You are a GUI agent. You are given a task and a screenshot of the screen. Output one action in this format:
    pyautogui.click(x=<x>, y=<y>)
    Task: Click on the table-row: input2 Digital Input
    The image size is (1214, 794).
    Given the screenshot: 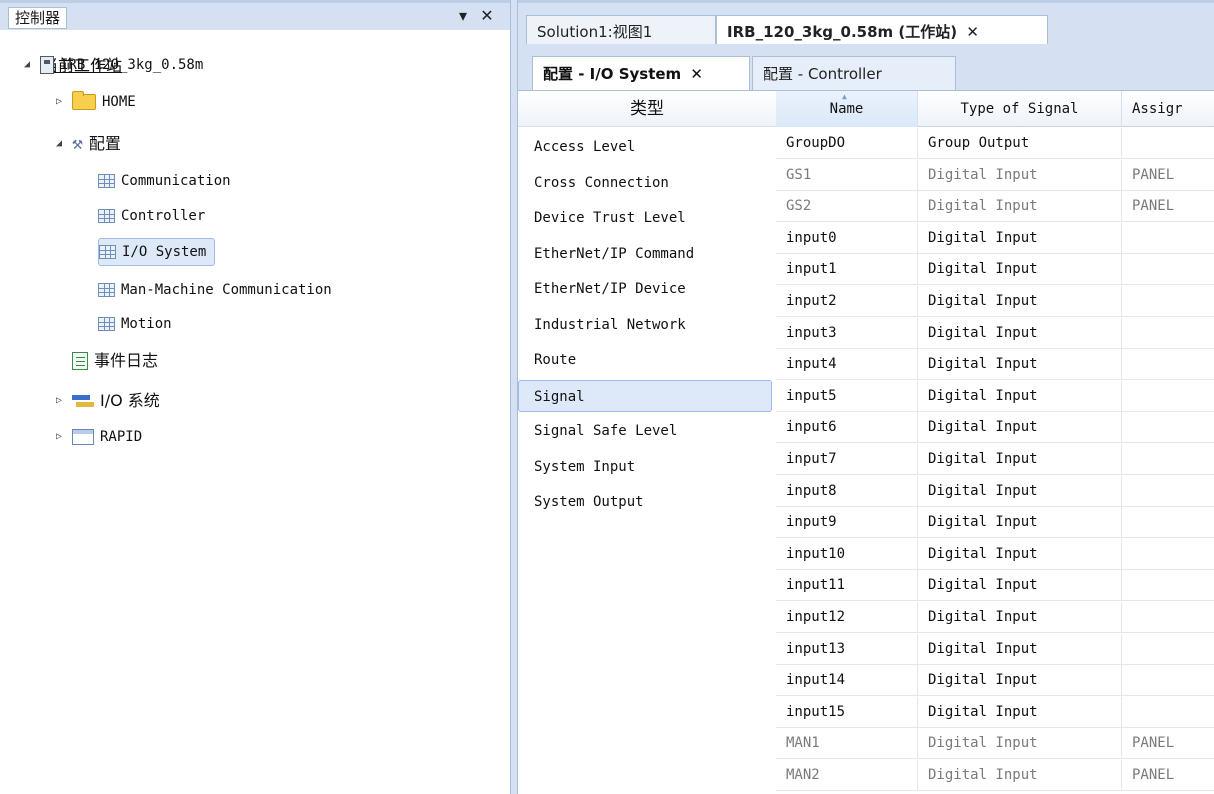 What is the action you would take?
    pyautogui.click(x=995, y=301)
    